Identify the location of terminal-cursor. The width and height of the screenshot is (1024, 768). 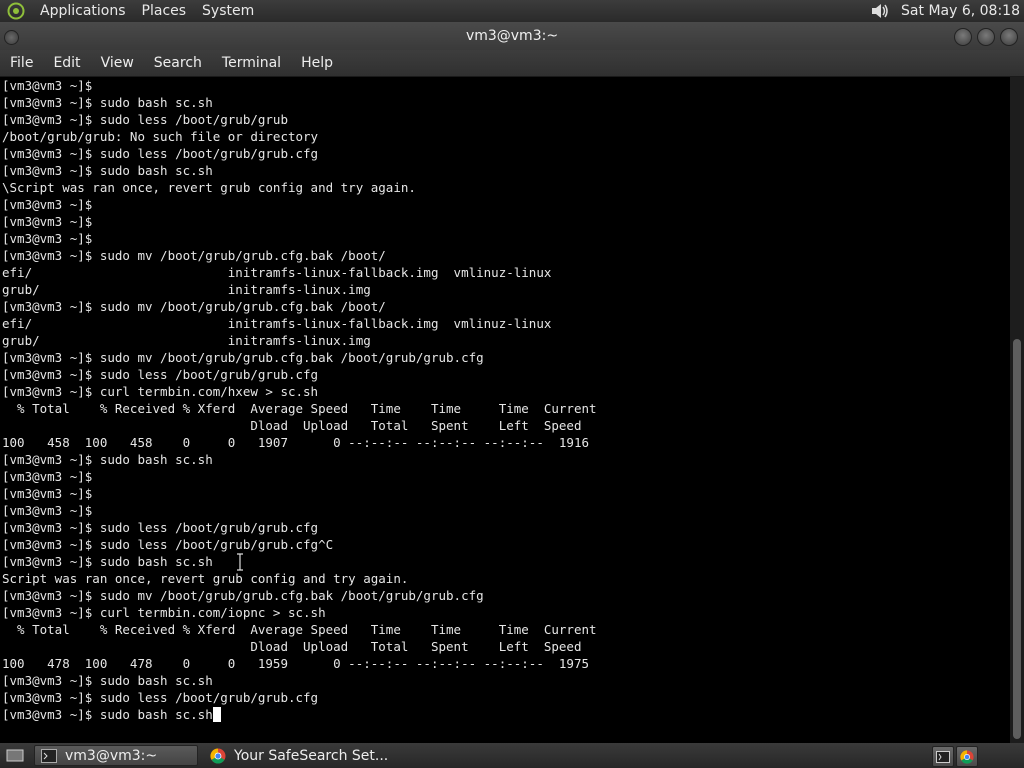
(216, 714).